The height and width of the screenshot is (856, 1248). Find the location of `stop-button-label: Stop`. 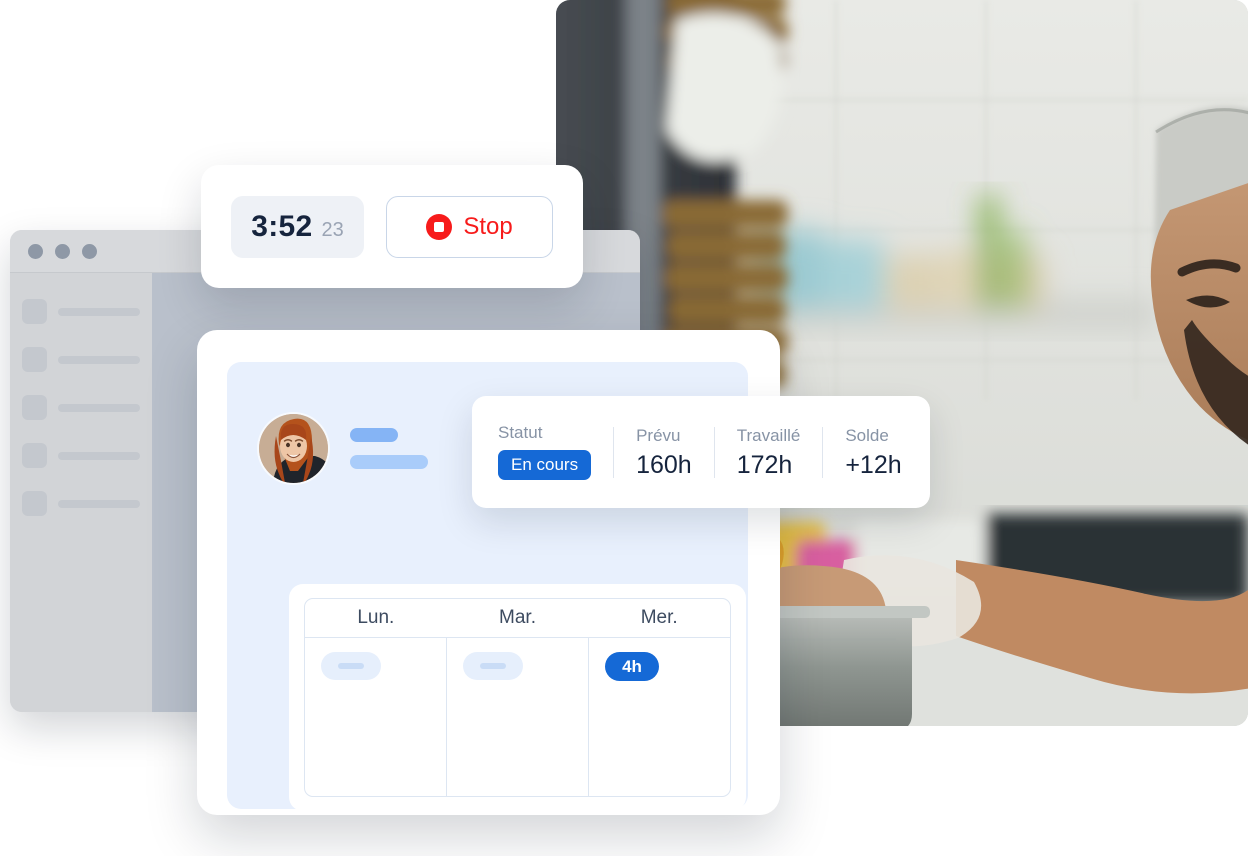

stop-button-label: Stop is located at coordinates (488, 226).